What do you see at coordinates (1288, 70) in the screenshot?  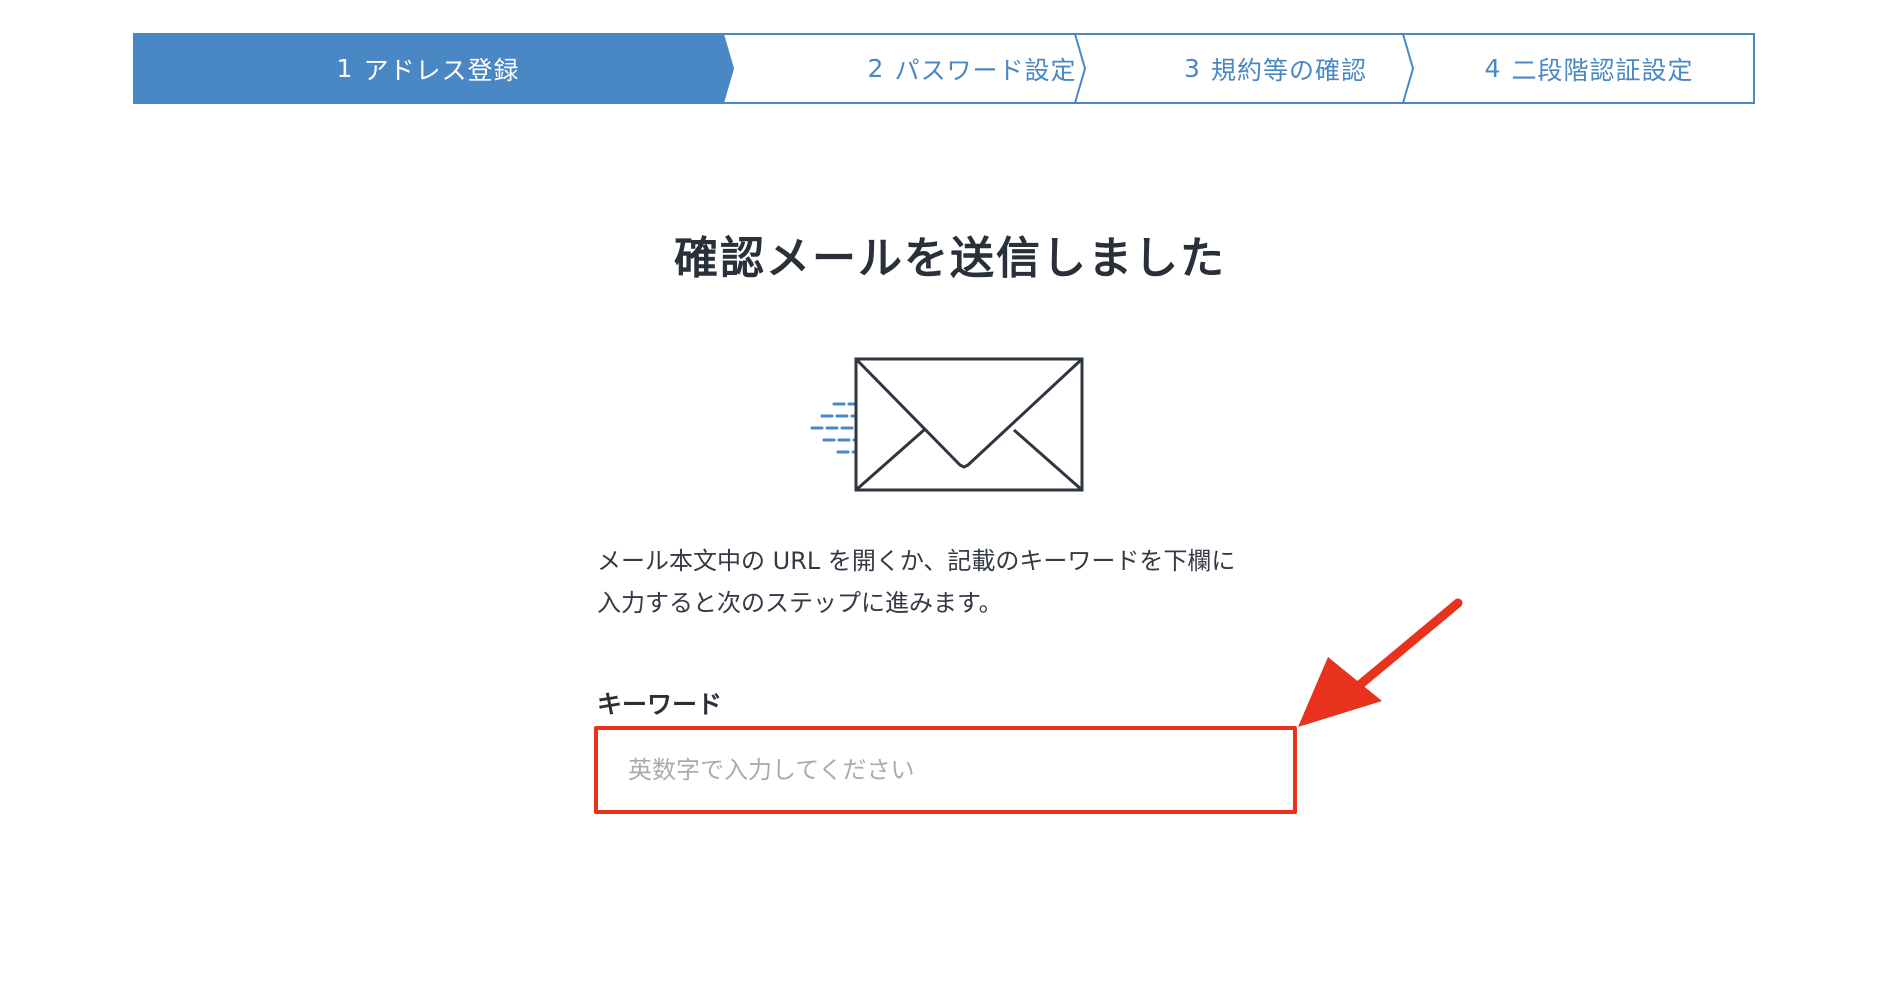 I see `step-label: 規約等の確認` at bounding box center [1288, 70].